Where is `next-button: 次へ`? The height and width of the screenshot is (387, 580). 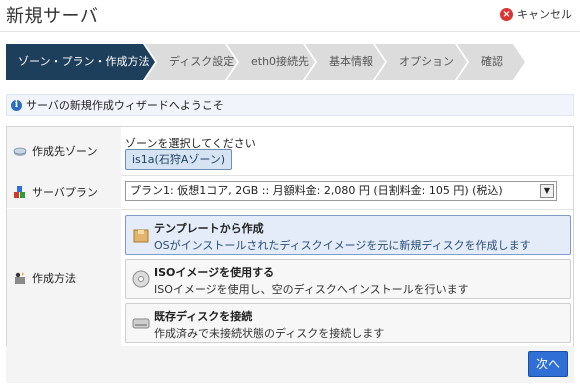 next-button: 次へ is located at coordinates (548, 364).